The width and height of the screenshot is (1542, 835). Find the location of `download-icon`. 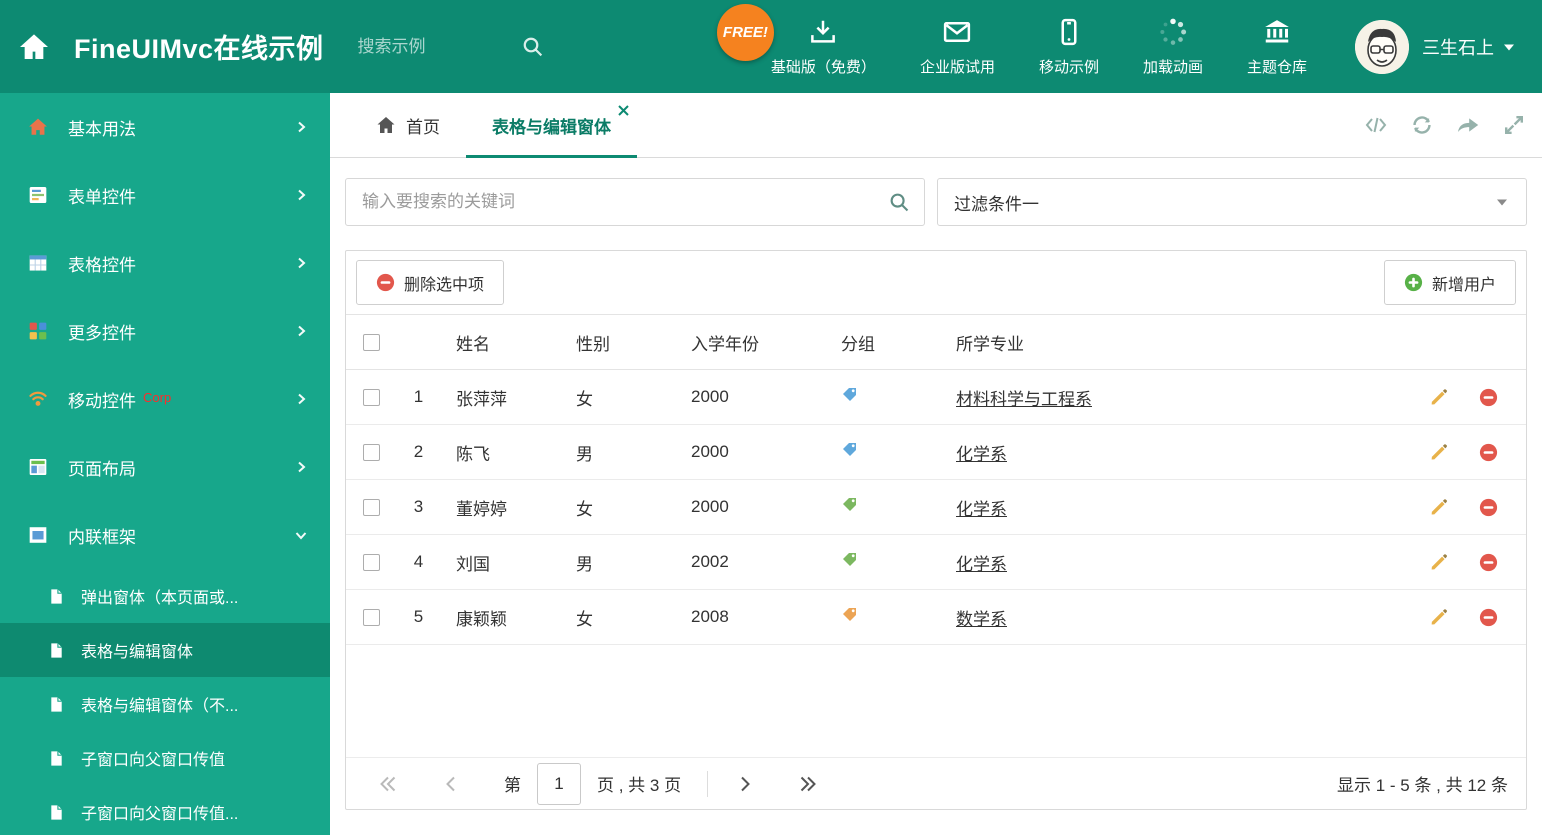

download-icon is located at coordinates (823, 32).